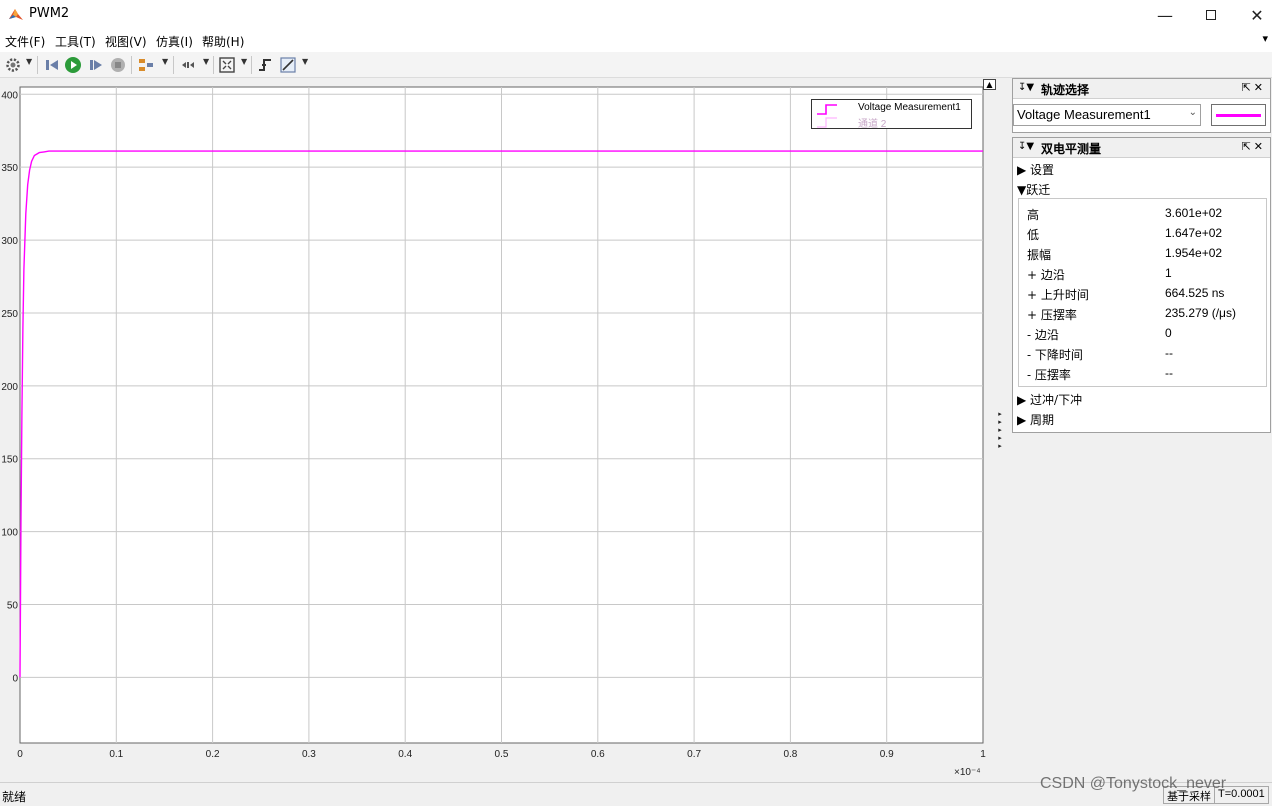  What do you see at coordinates (1143, 273) in the screenshot?
I see `table-row: + 边沿 1` at bounding box center [1143, 273].